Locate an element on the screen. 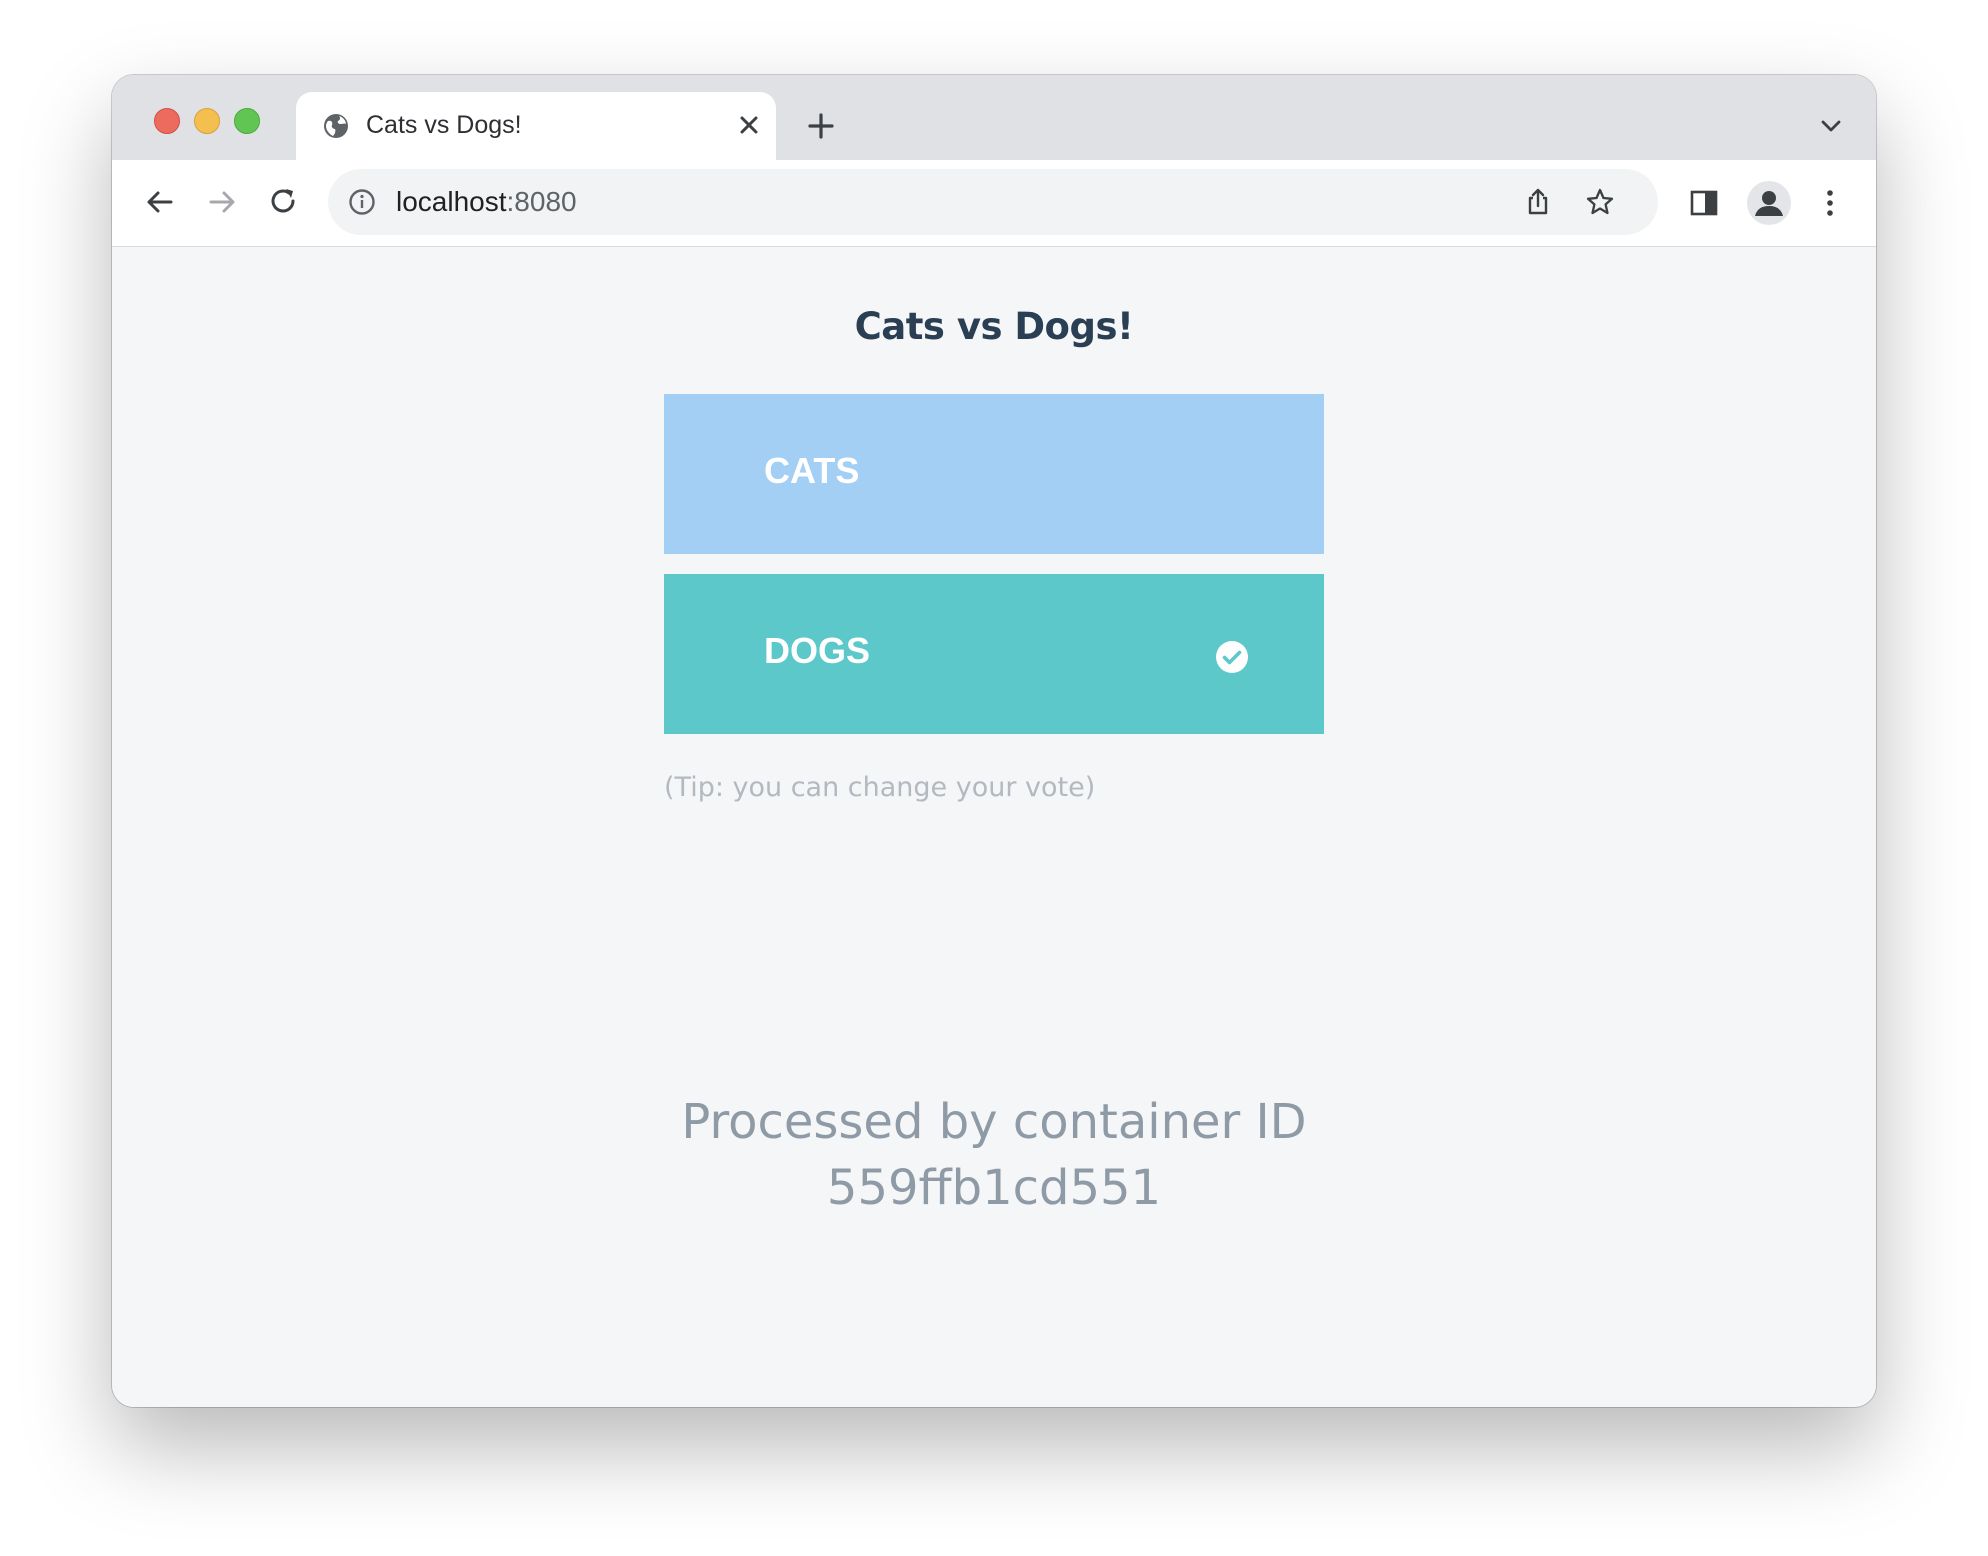 The image size is (1988, 1556). browser-tab: Cats vs Dogs! is located at coordinates (536, 126).